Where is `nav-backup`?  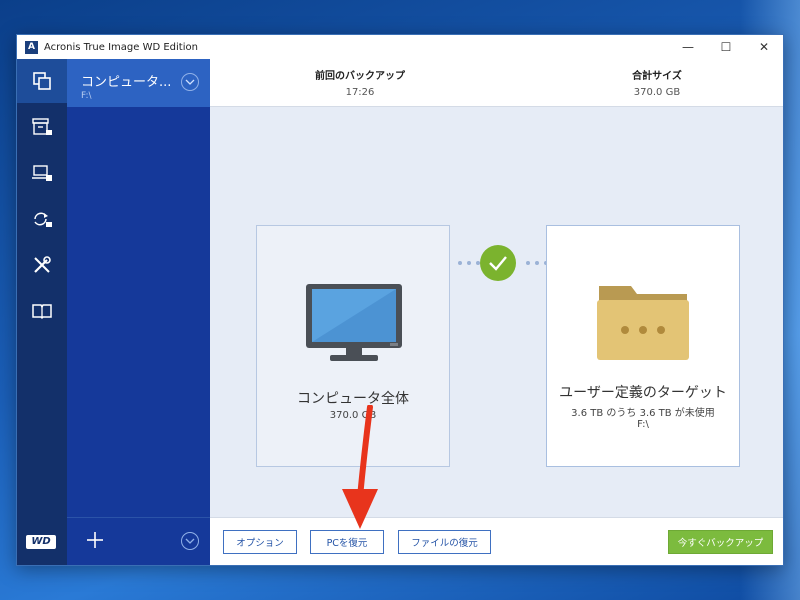 nav-backup is located at coordinates (42, 81).